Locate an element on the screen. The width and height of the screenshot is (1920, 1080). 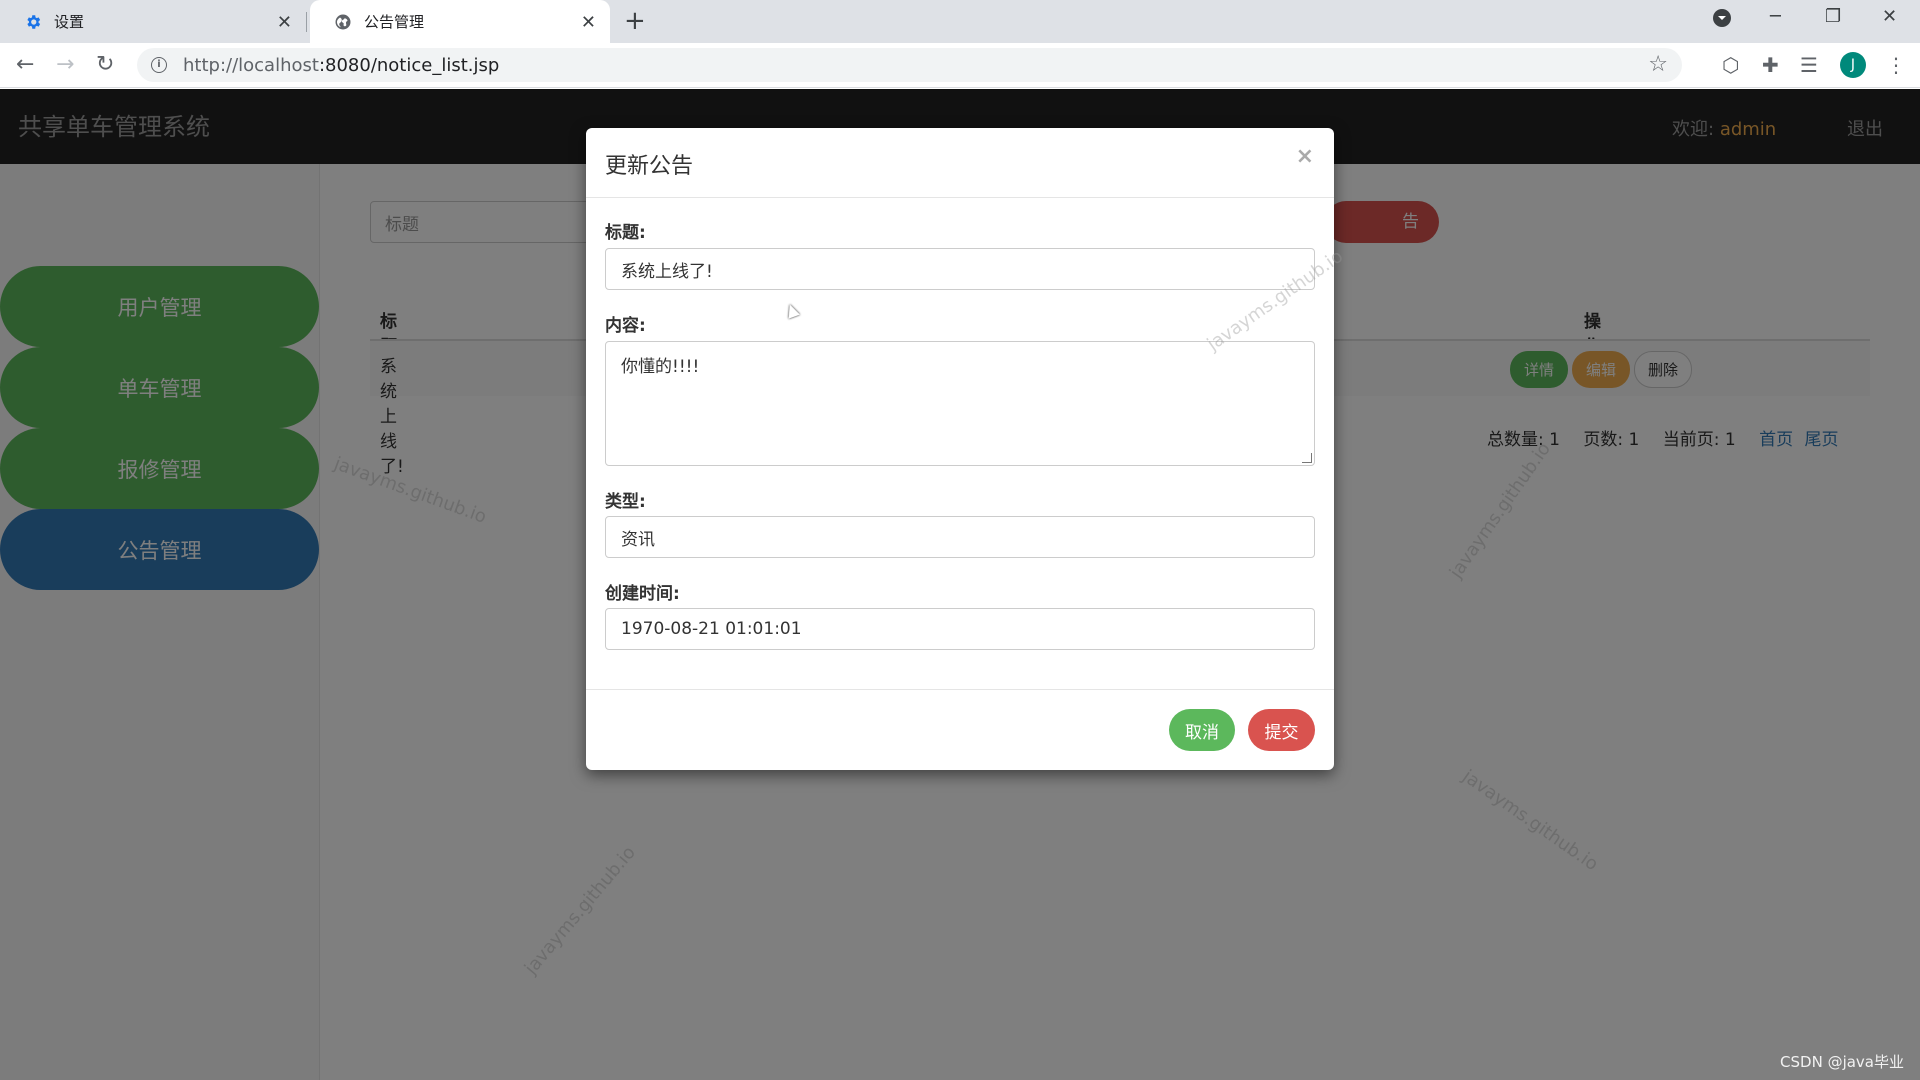
globe-icon is located at coordinates (343, 21).